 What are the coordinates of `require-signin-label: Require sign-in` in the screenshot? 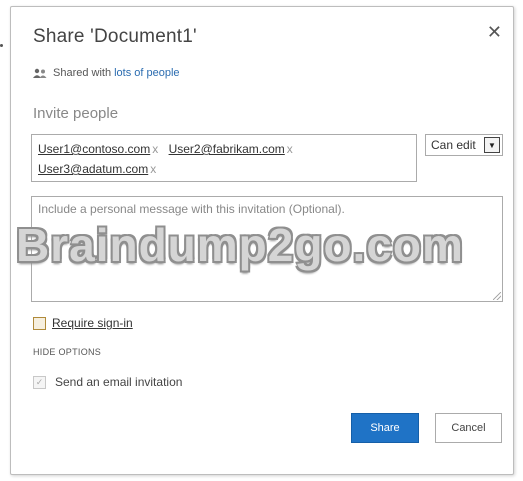 It's located at (92, 323).